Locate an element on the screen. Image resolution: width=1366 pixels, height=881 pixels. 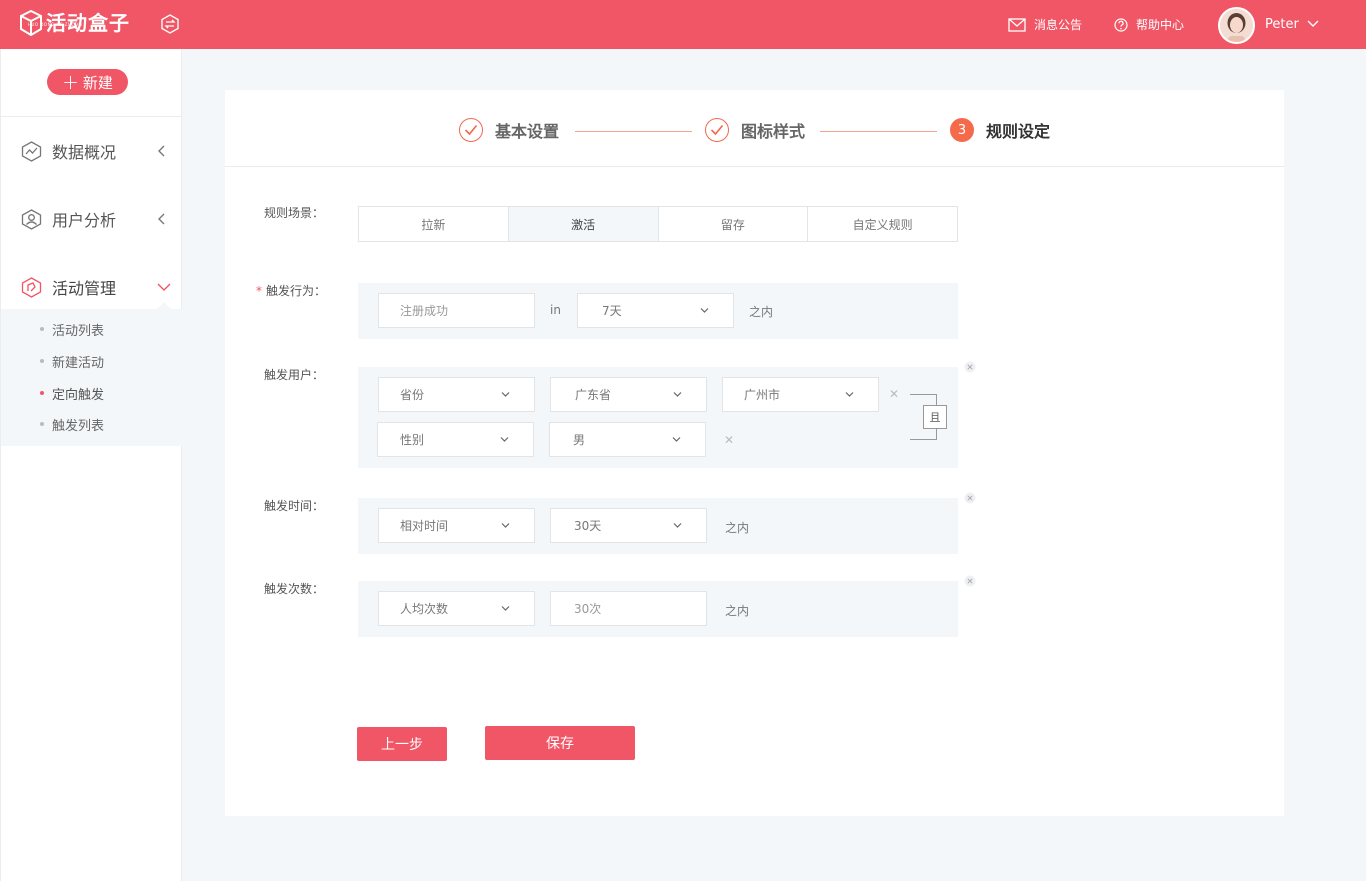
scene-tabs: 拉新 激活 留存 自定义规则 is located at coordinates (658, 224).